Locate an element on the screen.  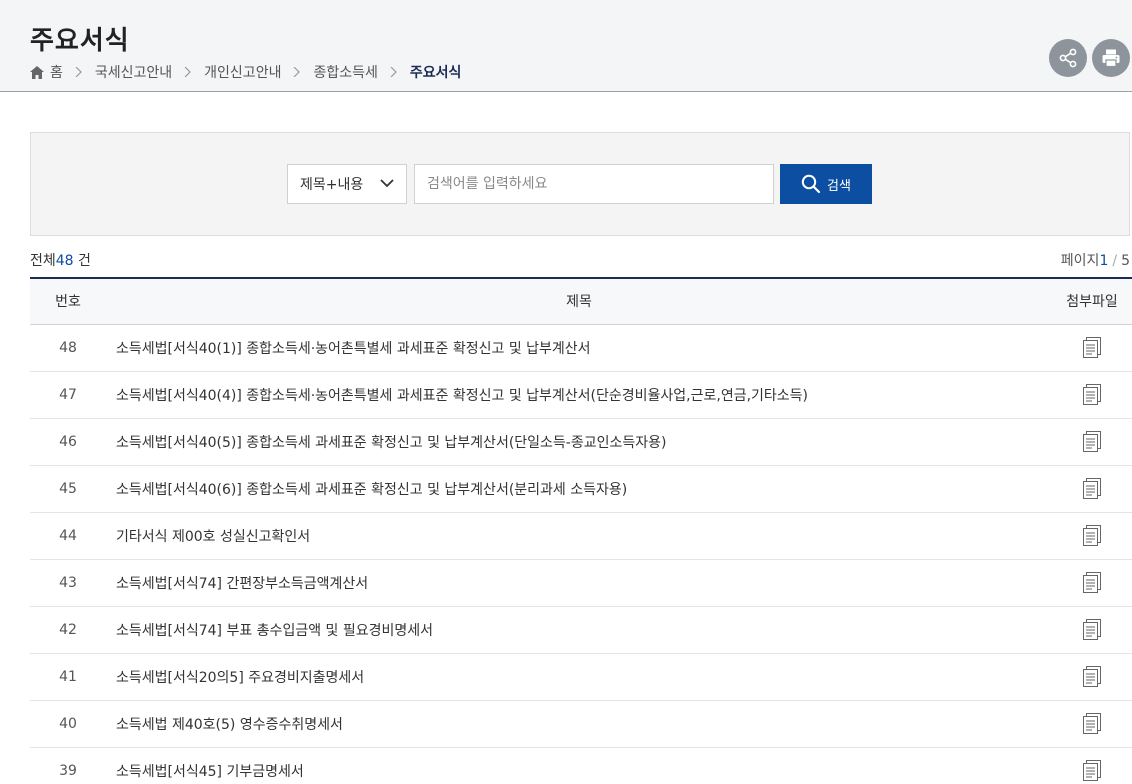
total-count-value: 48 is located at coordinates (64, 261).